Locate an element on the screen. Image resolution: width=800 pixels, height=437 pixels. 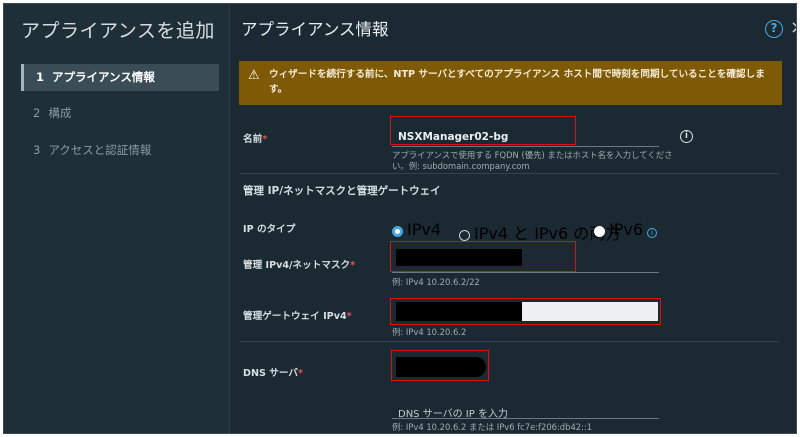
step-number: 2 is located at coordinates (37, 113).